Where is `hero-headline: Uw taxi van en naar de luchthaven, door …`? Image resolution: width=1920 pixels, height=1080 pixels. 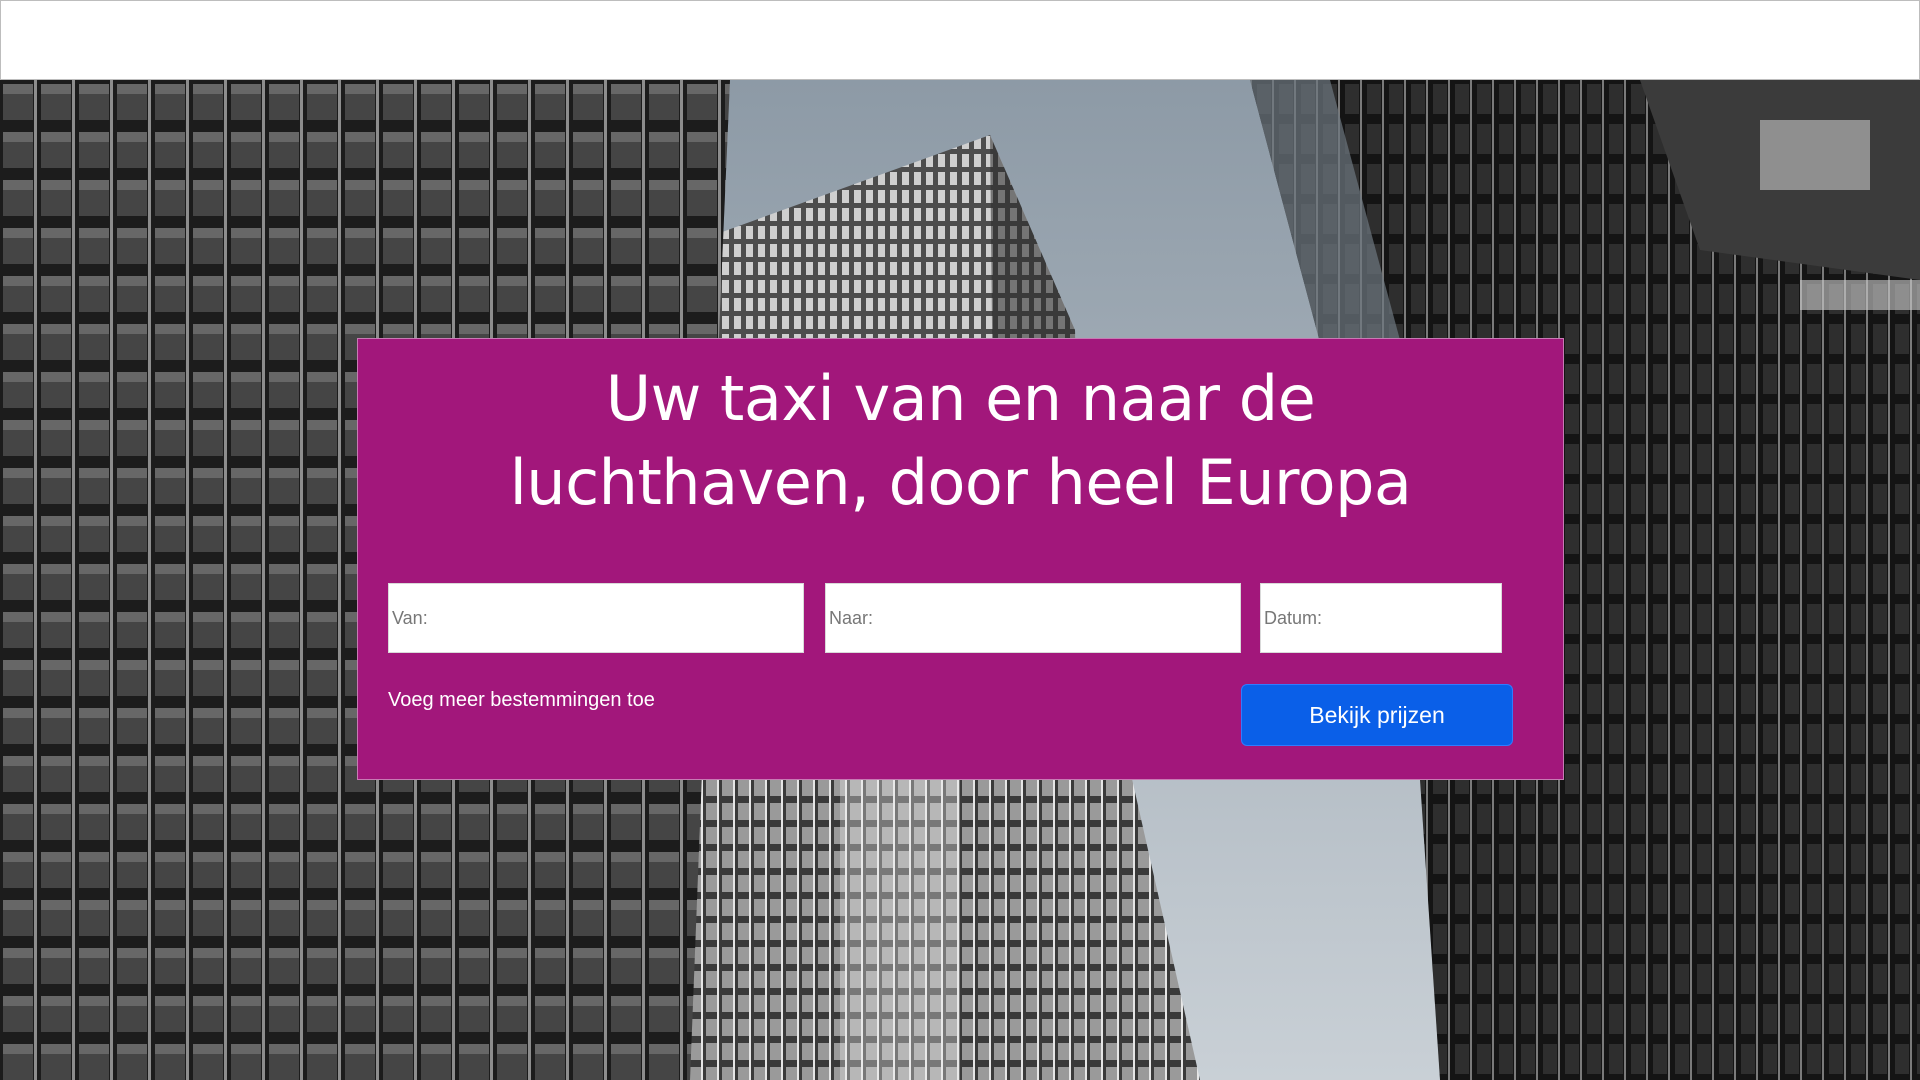 hero-headline: Uw taxi van en naar de luchthaven, door … is located at coordinates (960, 441).